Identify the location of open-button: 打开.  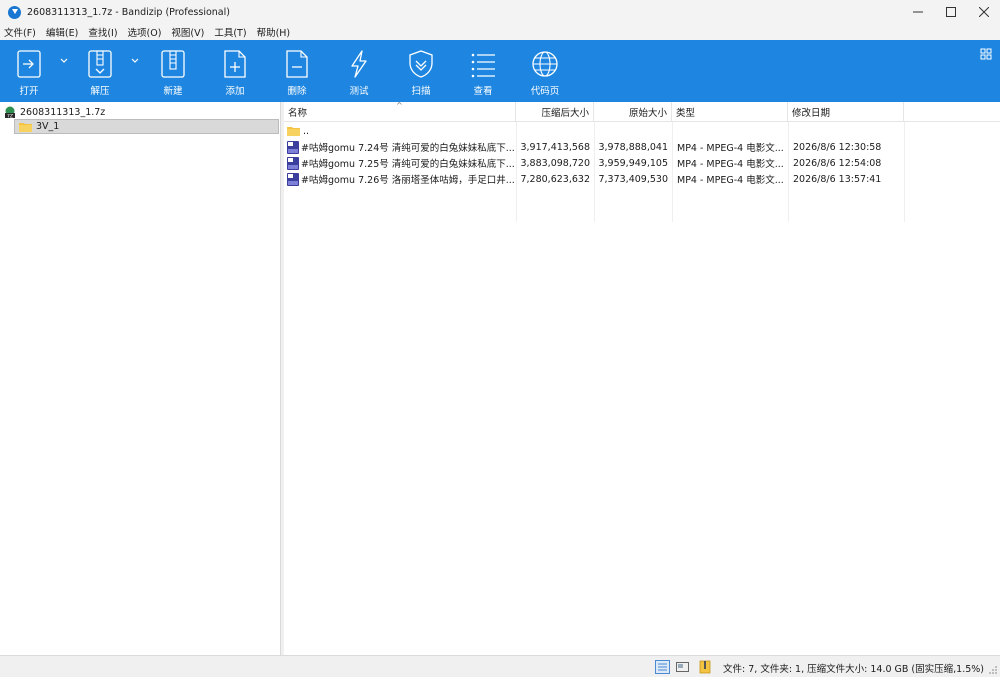
(29, 71).